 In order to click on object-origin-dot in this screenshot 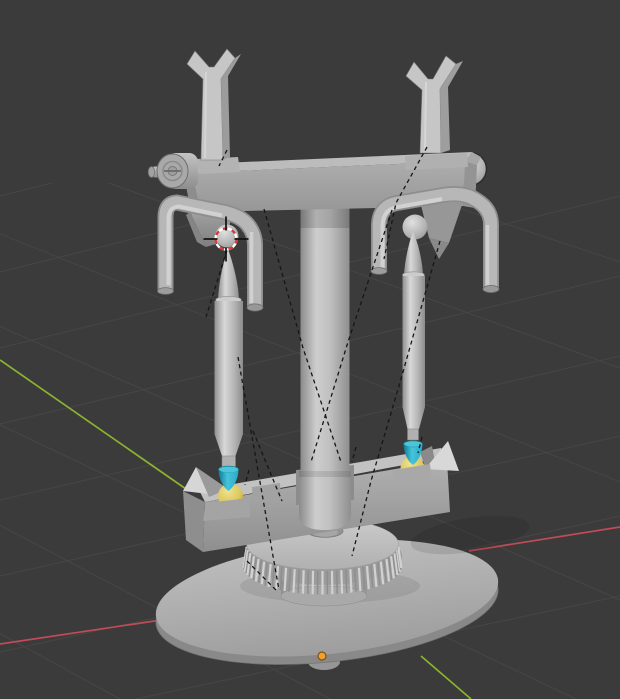, I will do `click(322, 656)`.